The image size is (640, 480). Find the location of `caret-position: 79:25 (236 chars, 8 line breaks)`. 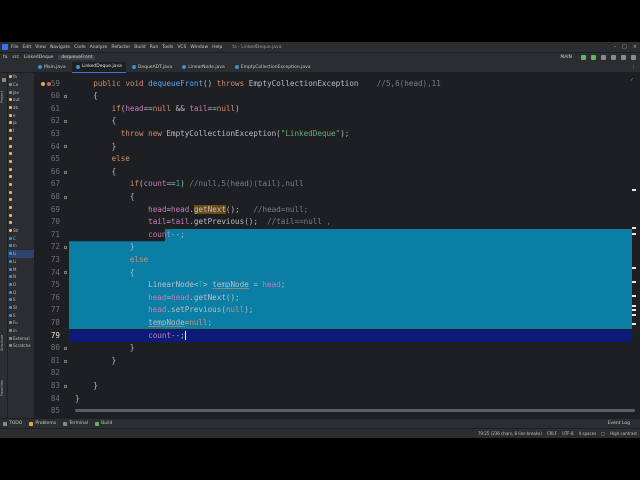

caret-position: 79:25 (236 chars, 8 line breaks) is located at coordinates (510, 433).